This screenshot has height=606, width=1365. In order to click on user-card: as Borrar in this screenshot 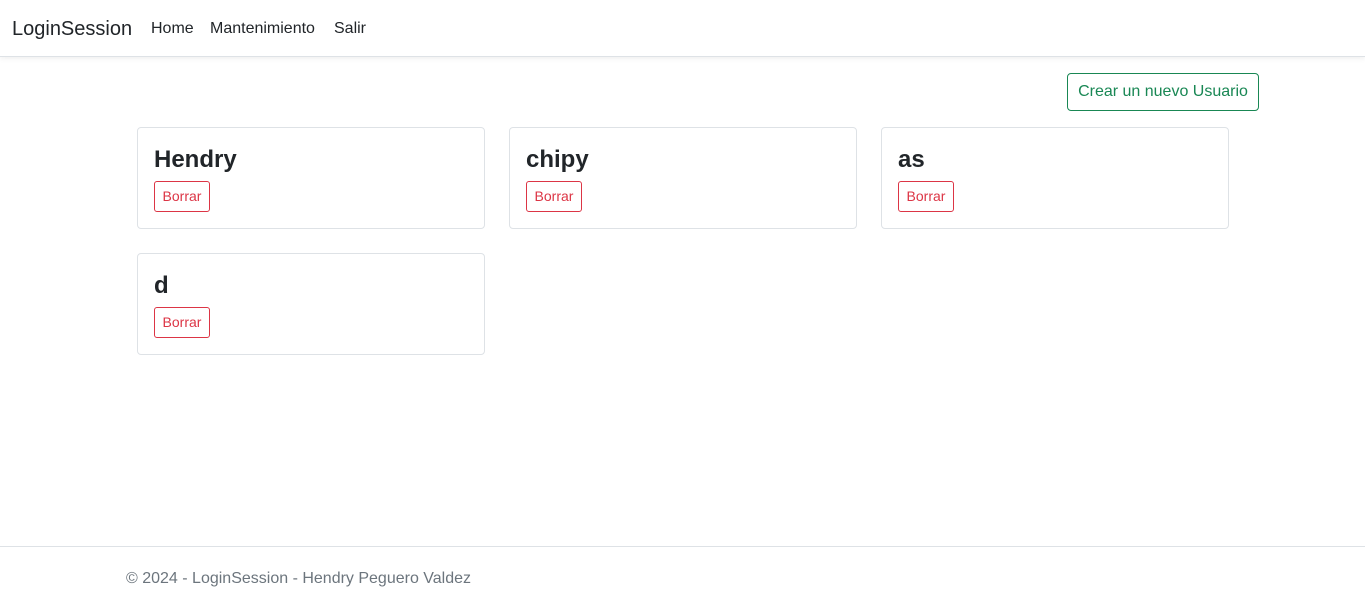, I will do `click(1055, 178)`.